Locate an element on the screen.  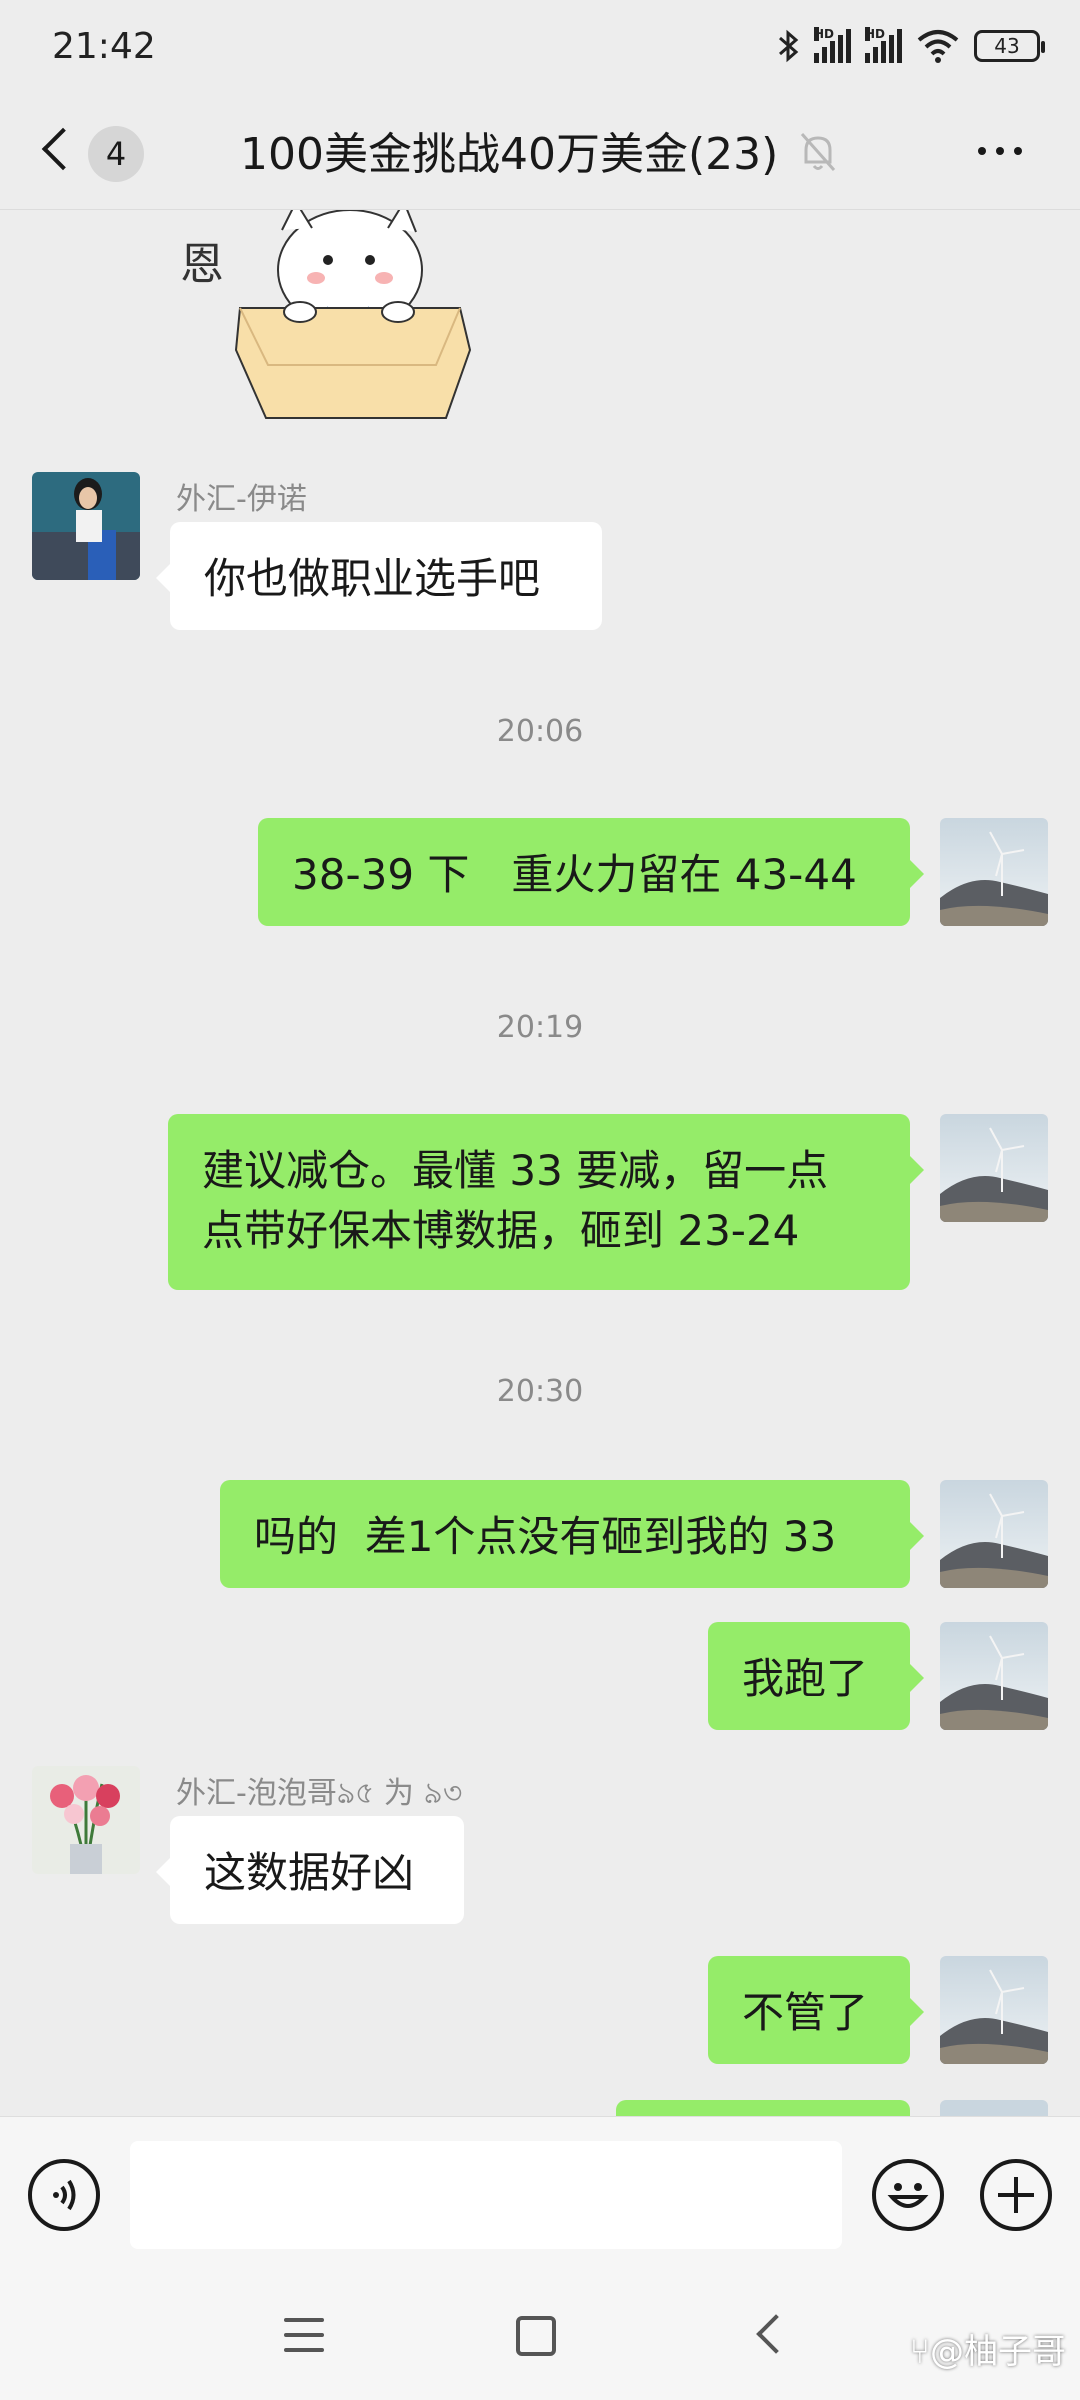
unread-badge: 4 is located at coordinates (116, 154).